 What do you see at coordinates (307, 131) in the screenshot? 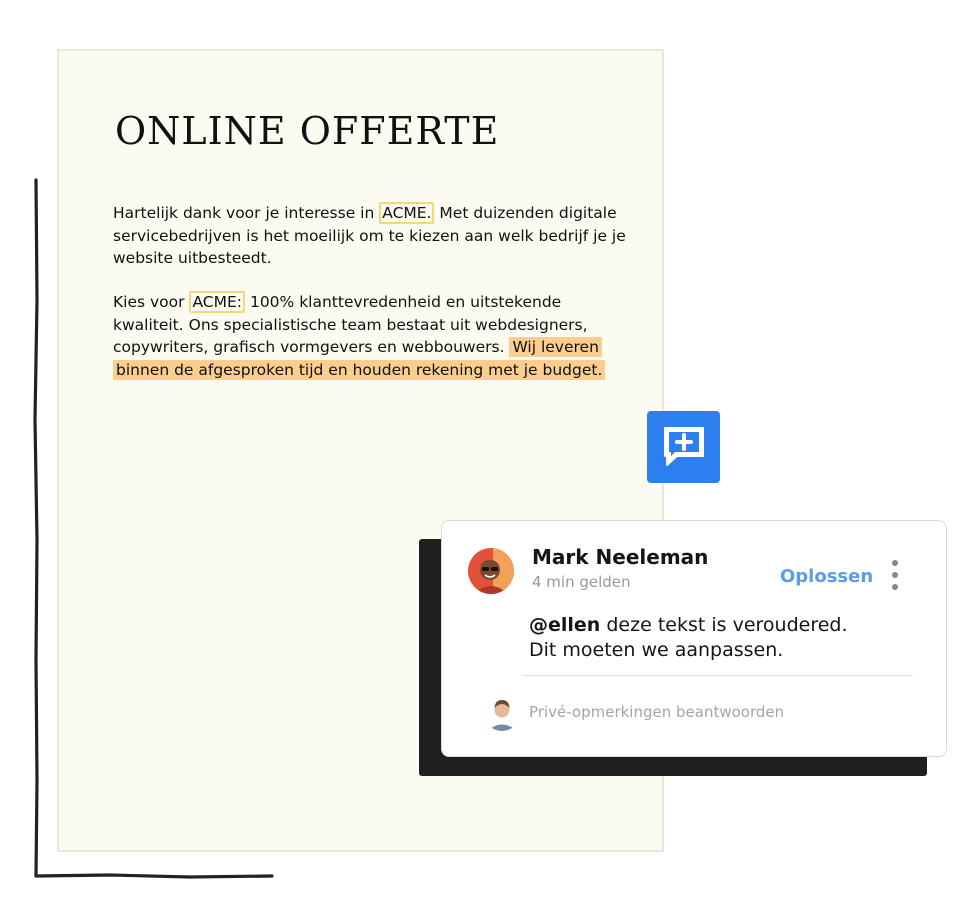
I see `document-title: ONLINE OFFERTE` at bounding box center [307, 131].